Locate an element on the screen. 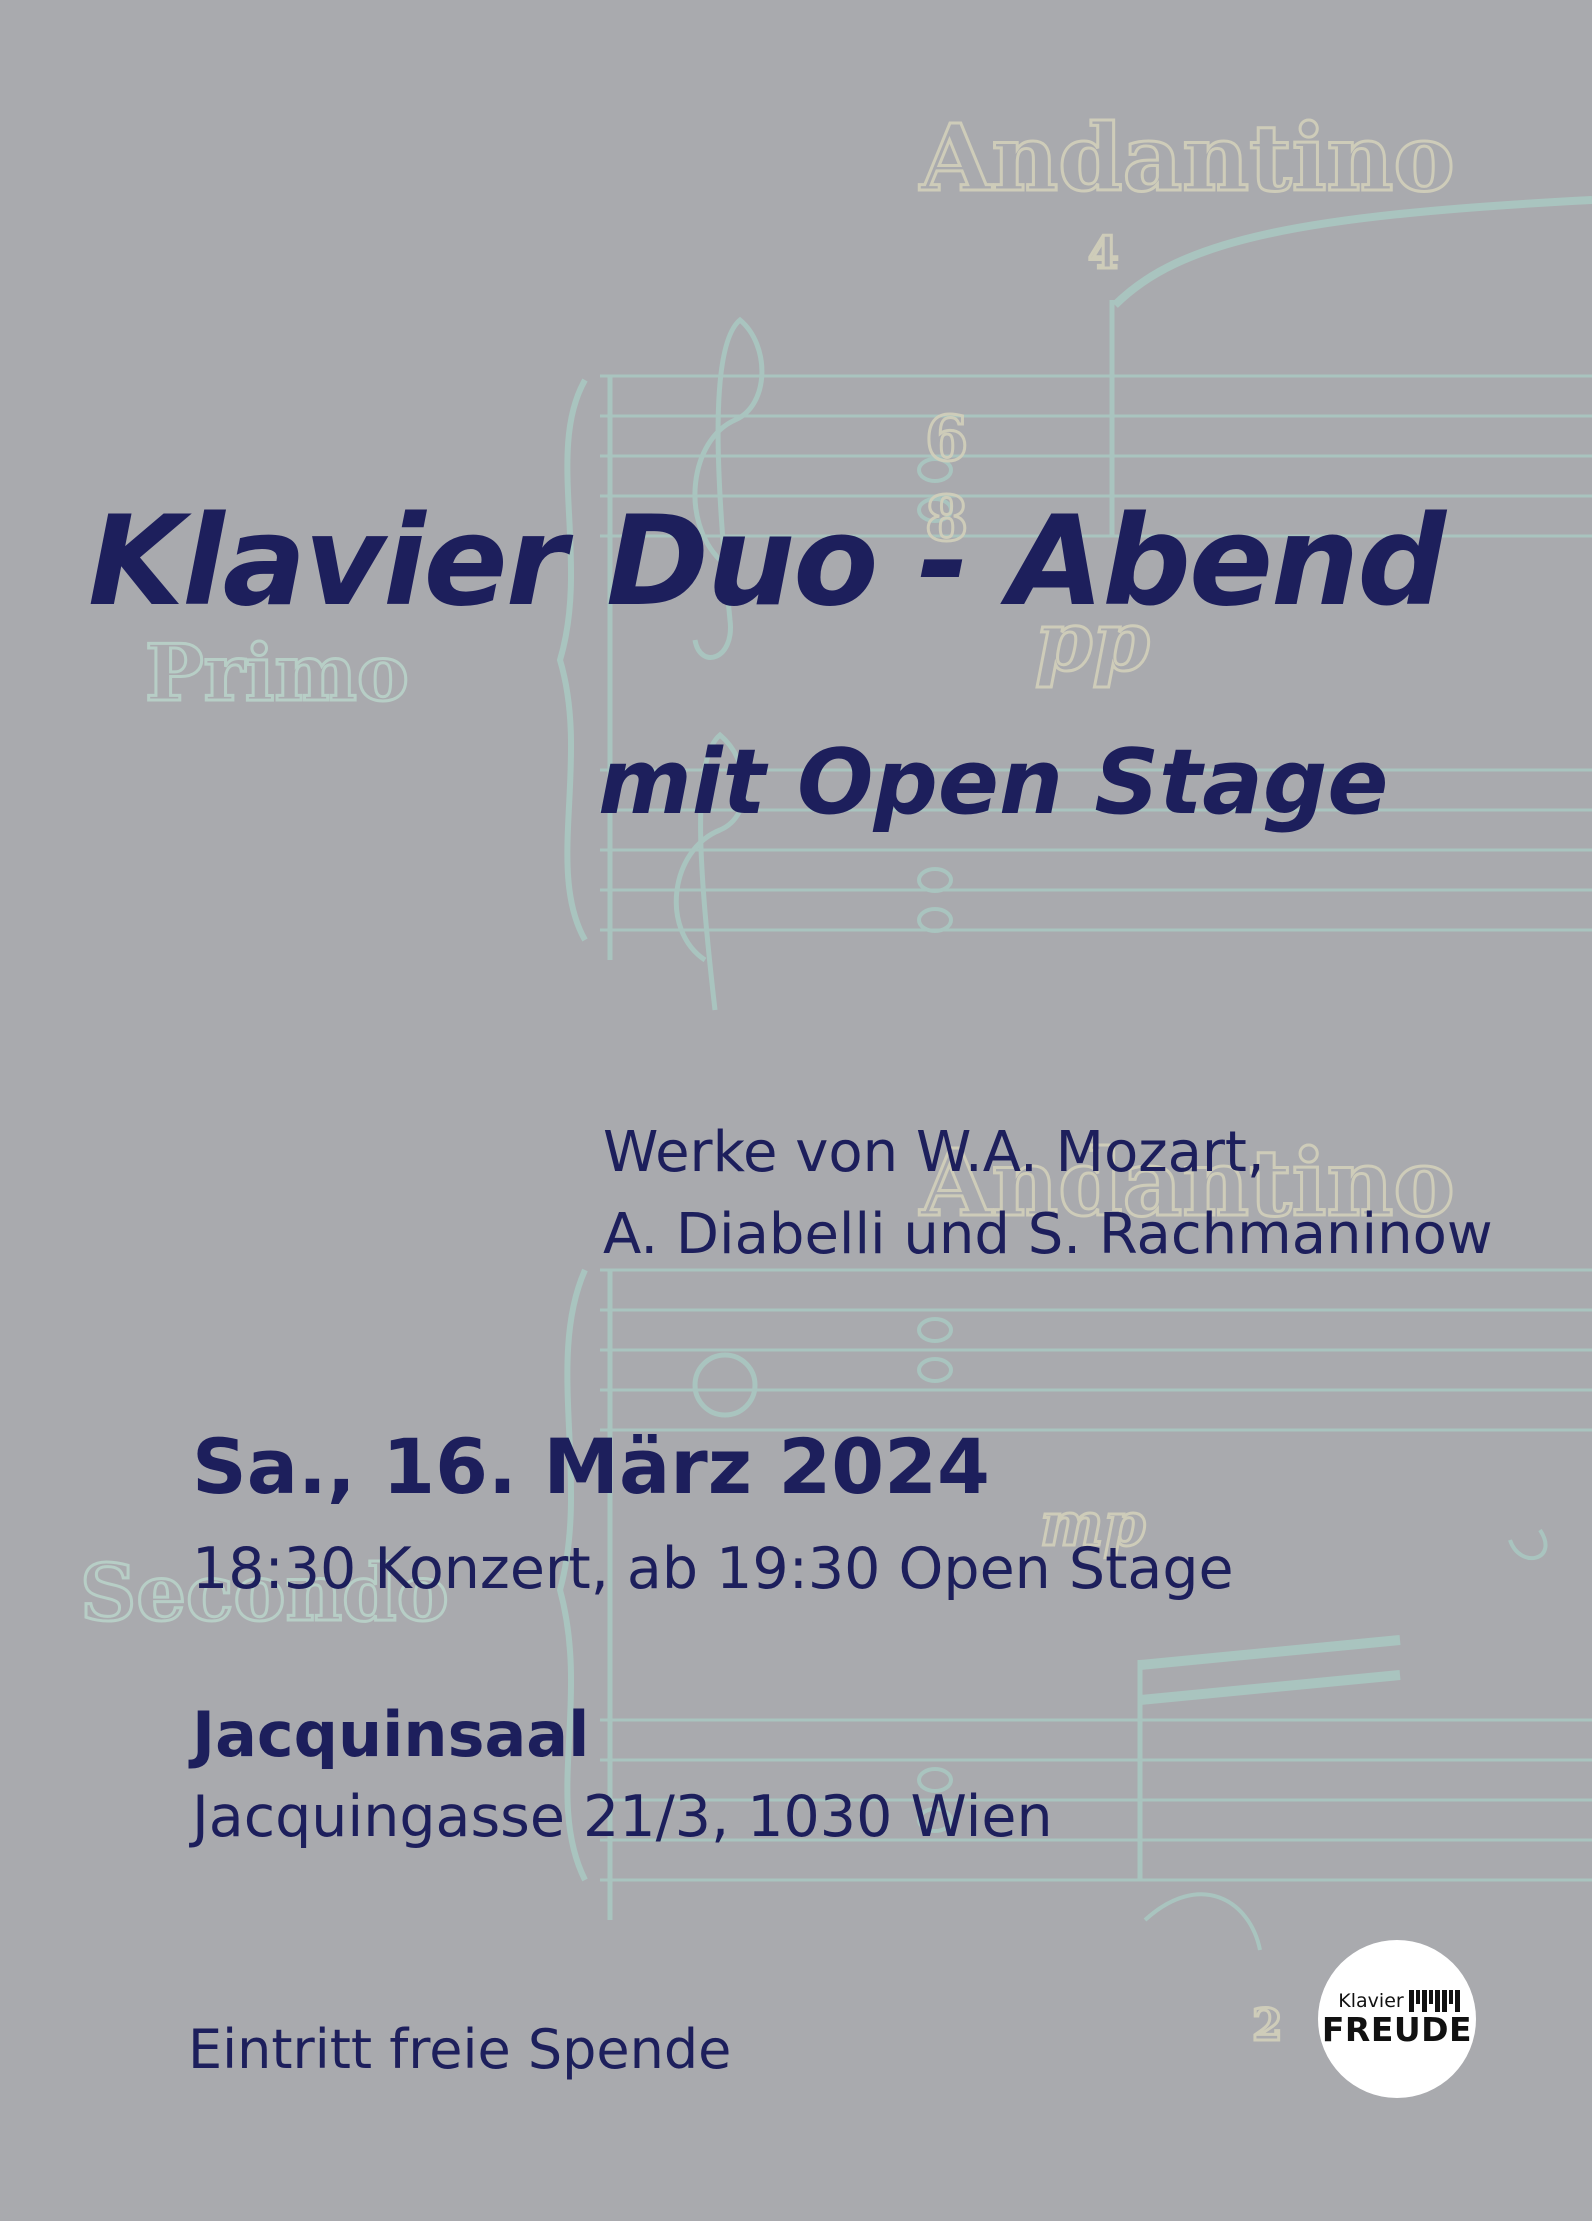  event-times: 18:30 Konzert, ab 19:30 Open Stage is located at coordinates (713, 1569).